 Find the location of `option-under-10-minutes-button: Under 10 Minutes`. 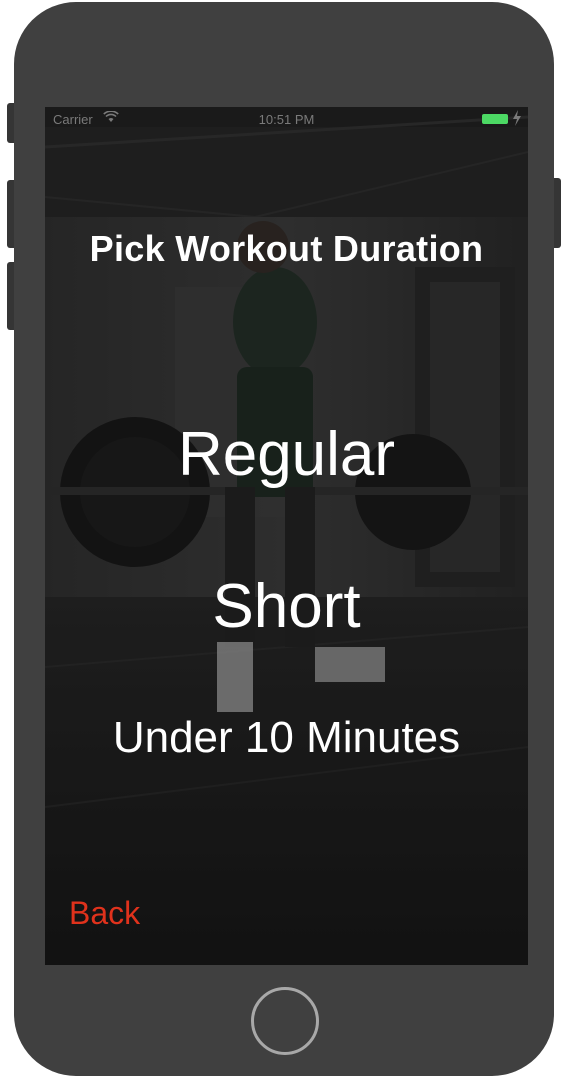

option-under-10-minutes-button: Under 10 Minutes is located at coordinates (286, 738).